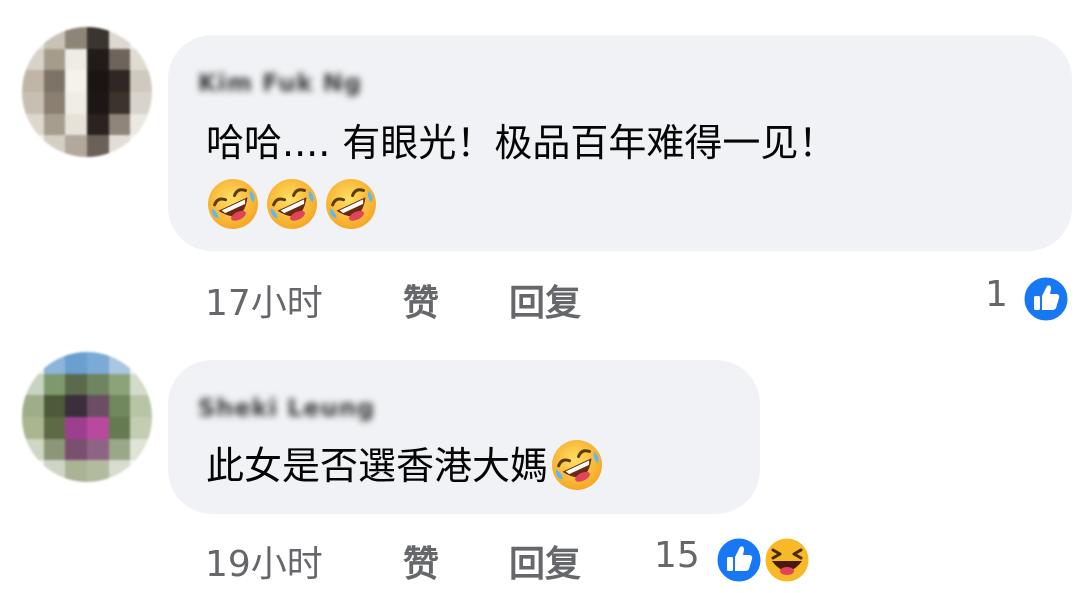 The image size is (1080, 593). What do you see at coordinates (677, 555) in the screenshot?
I see `reaction-count: 15` at bounding box center [677, 555].